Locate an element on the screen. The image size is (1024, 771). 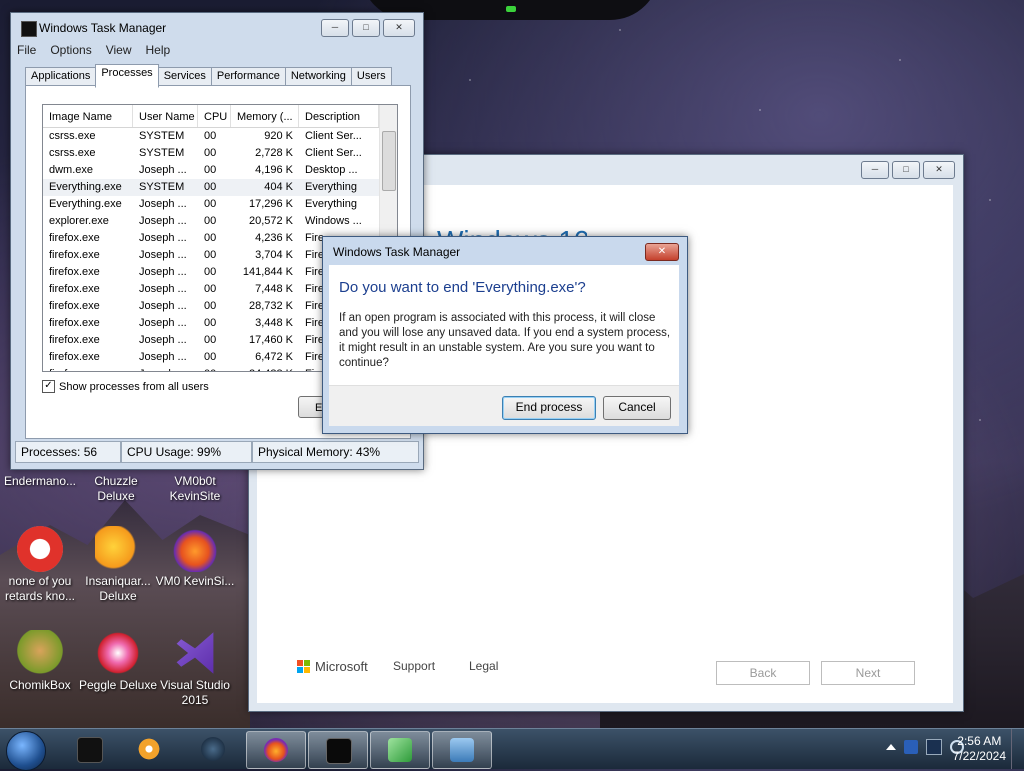
next-button: Next is located at coordinates (868, 673).